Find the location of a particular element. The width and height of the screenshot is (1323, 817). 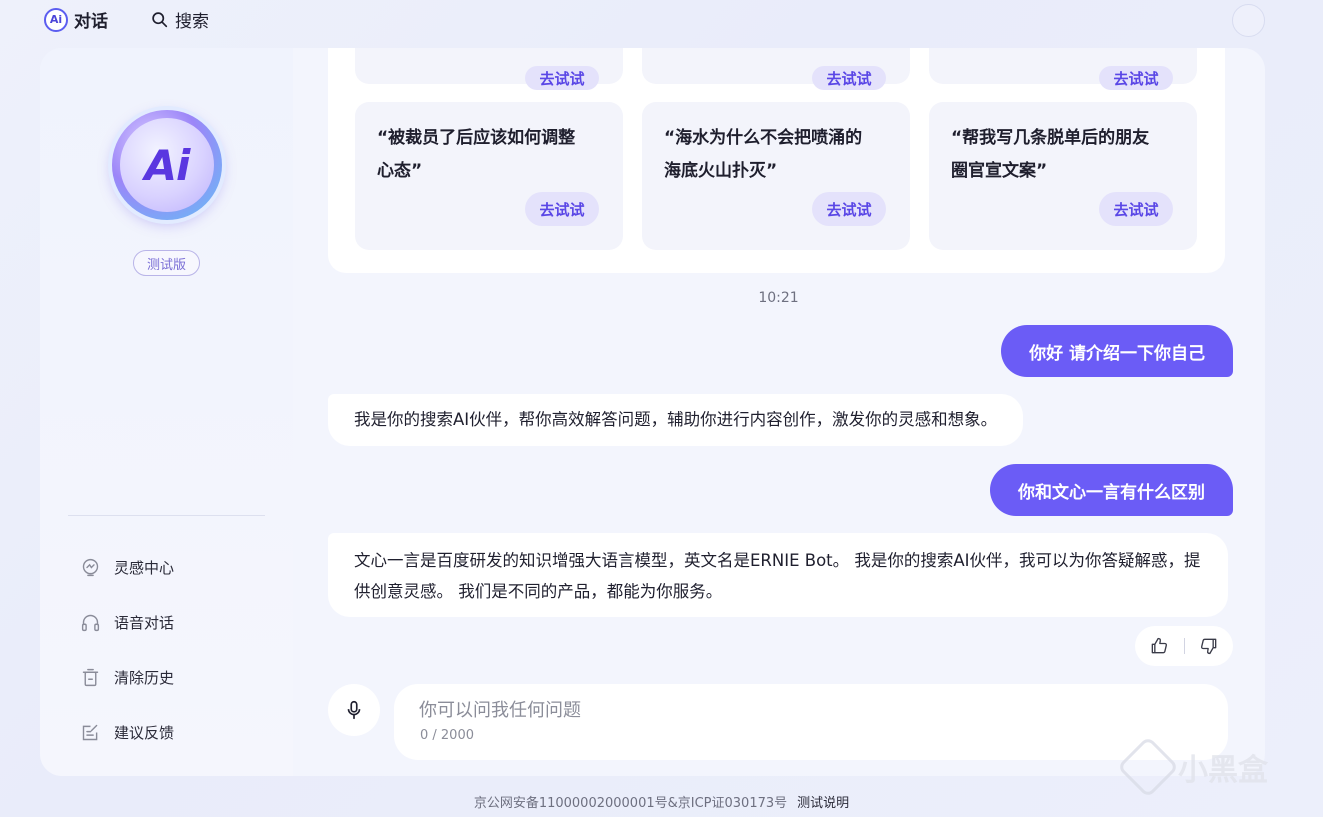

ai-assistant-logo: Ai is located at coordinates (167, 165).